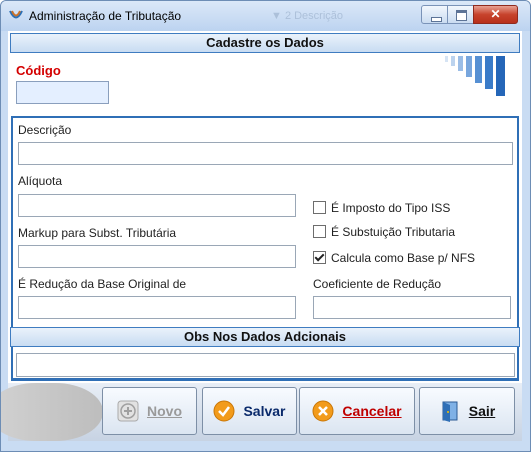 This screenshot has width=531, height=452. Describe the element at coordinates (434, 14) in the screenshot. I see `minimize-button` at that location.